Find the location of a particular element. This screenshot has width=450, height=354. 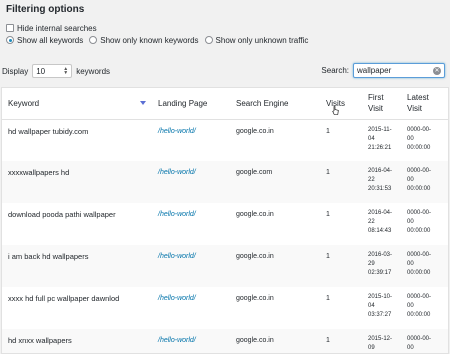

cell-latest-visit: 0000-00- 00 is located at coordinates (424, 341).